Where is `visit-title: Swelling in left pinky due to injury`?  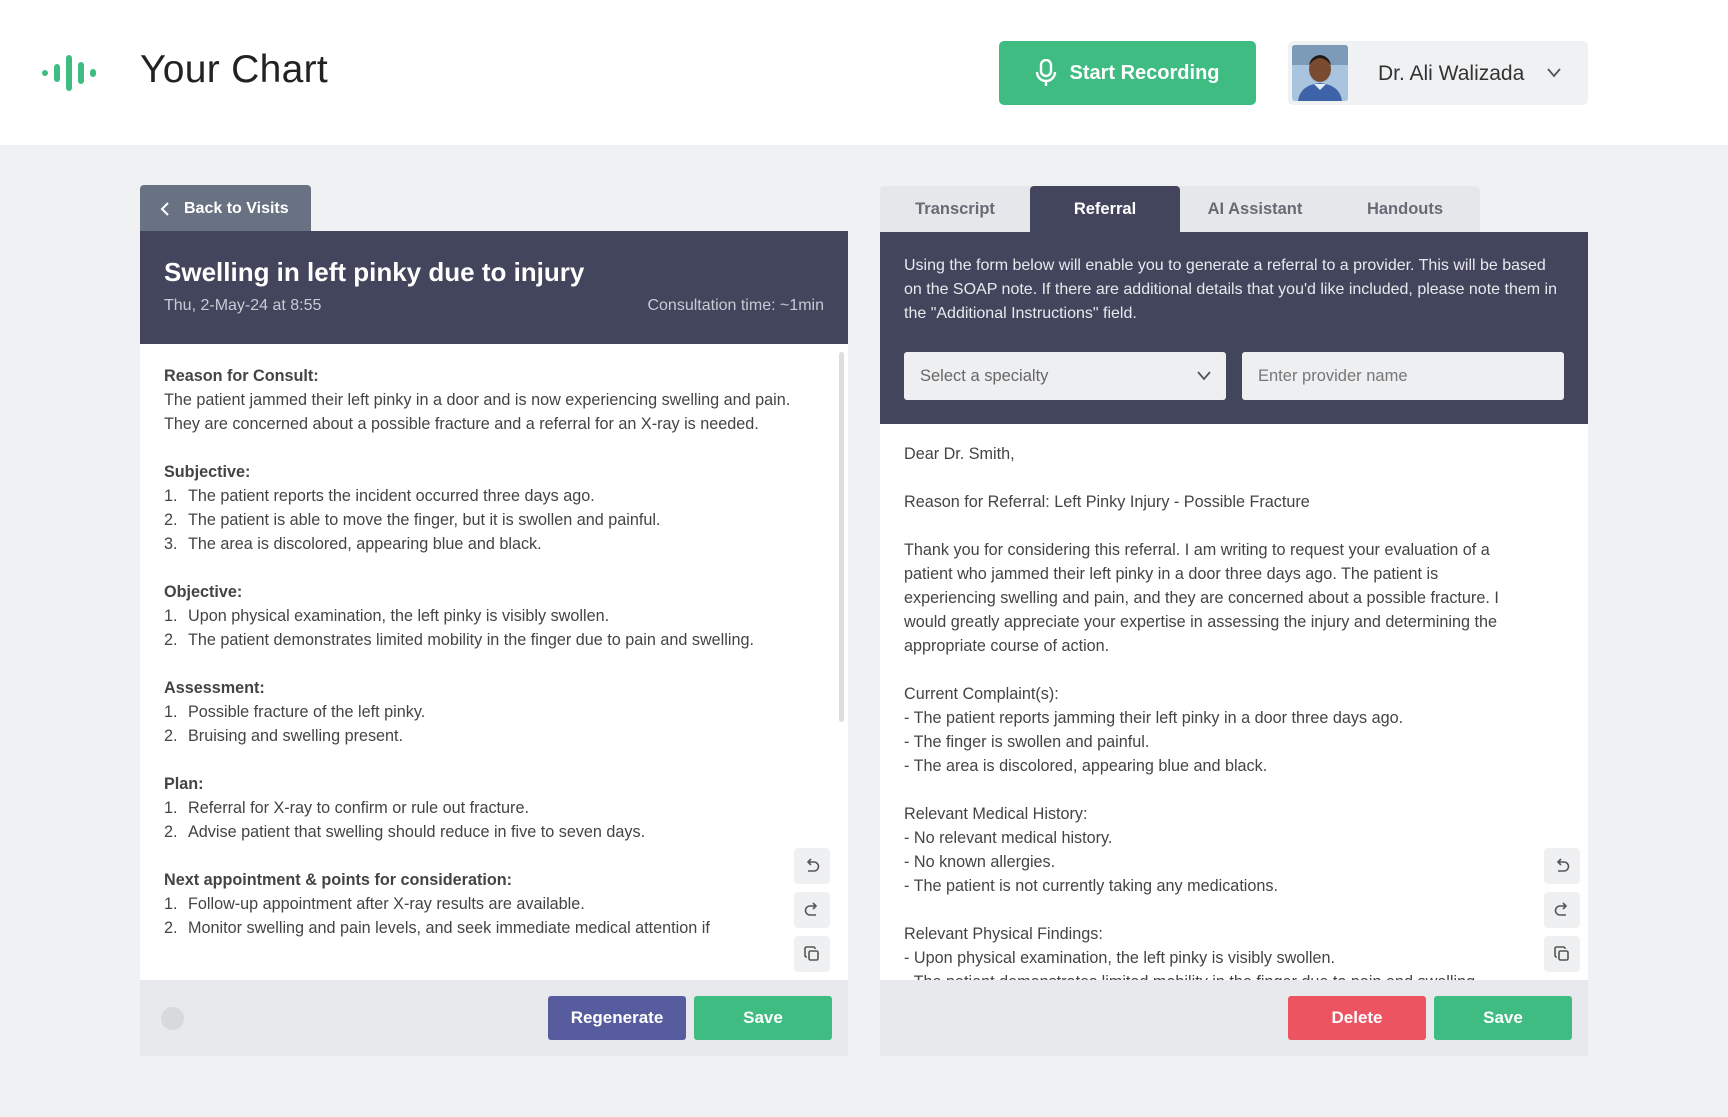
visit-title: Swelling in left pinky due to injury is located at coordinates (374, 272).